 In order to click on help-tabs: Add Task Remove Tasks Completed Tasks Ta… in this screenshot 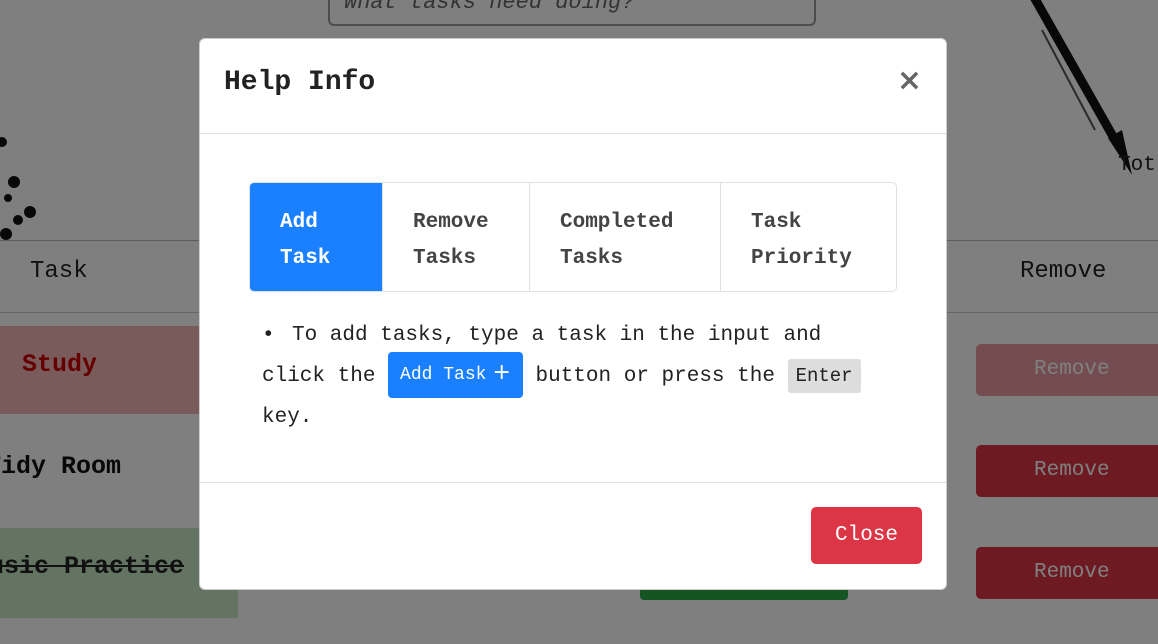, I will do `click(573, 237)`.